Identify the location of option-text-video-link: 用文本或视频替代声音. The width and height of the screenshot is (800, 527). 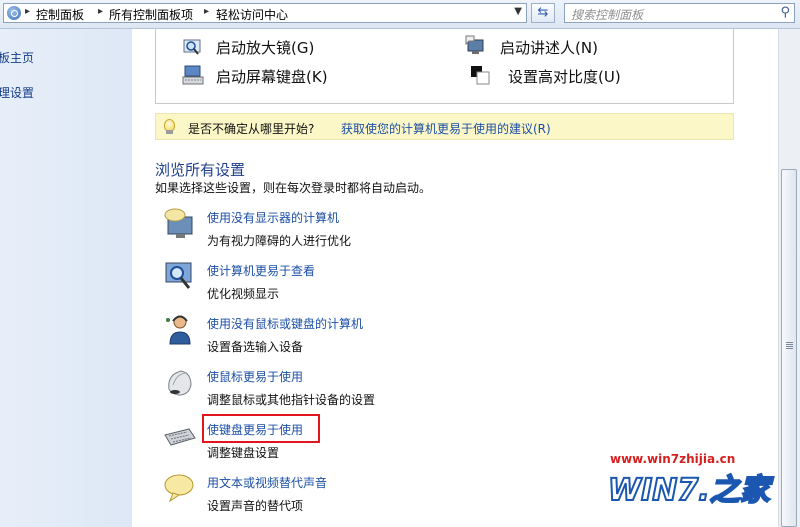
(267, 482).